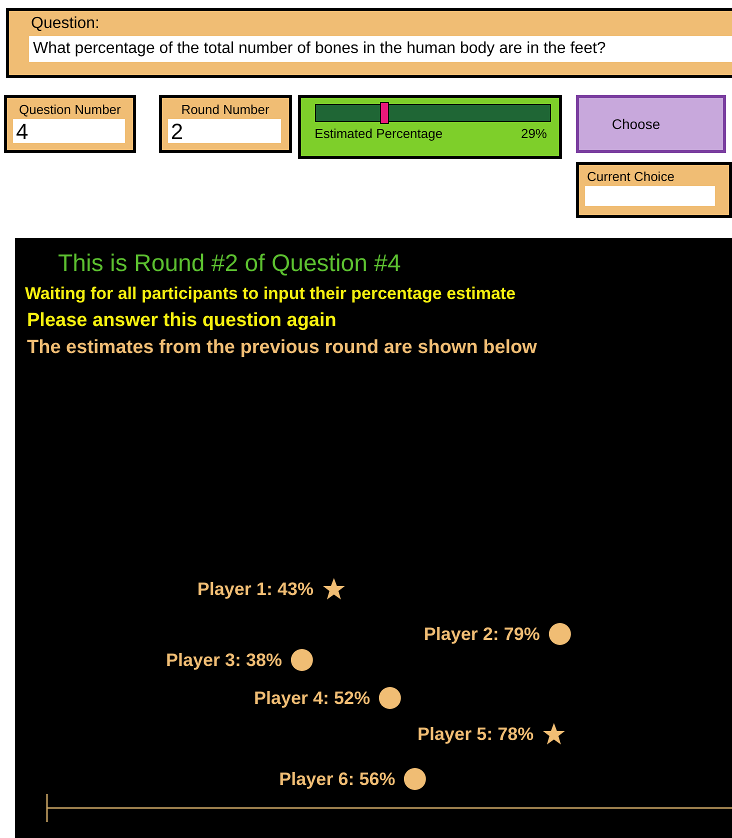 The image size is (732, 838). What do you see at coordinates (230, 264) in the screenshot?
I see `round-heading: This is Round #2 of Question #4` at bounding box center [230, 264].